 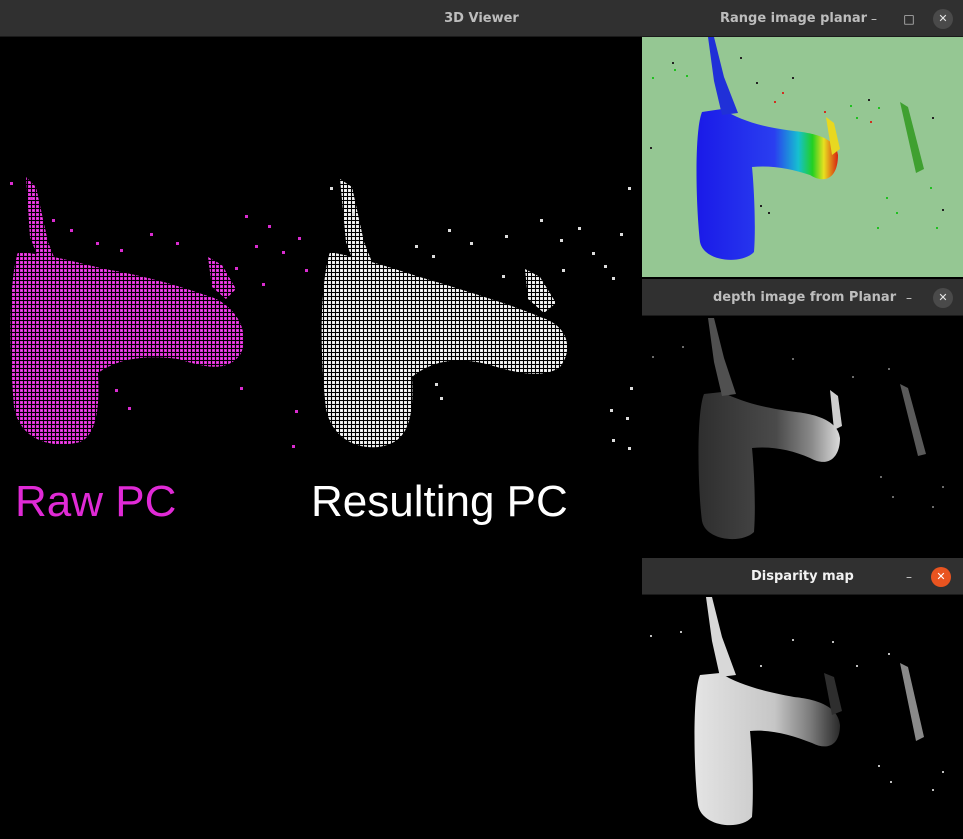 What do you see at coordinates (96, 501) in the screenshot?
I see `raw-pc-caption: Raw PC` at bounding box center [96, 501].